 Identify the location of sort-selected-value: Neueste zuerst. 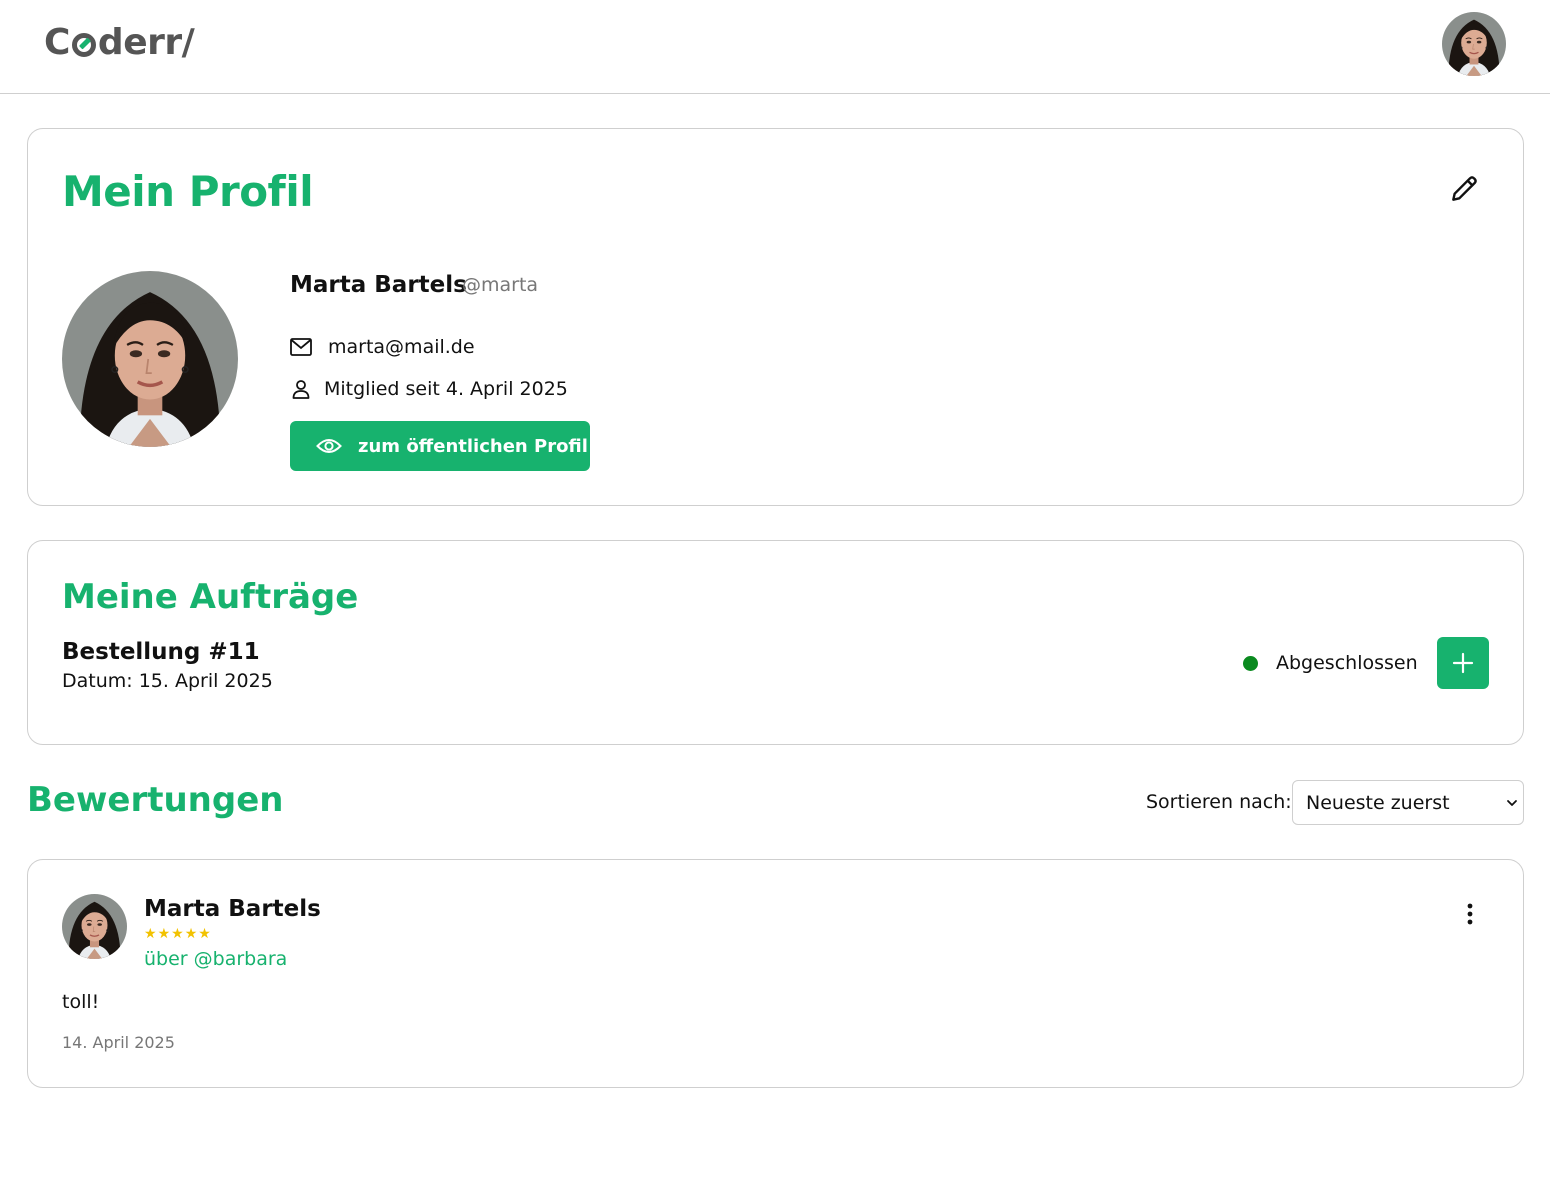
(1378, 802).